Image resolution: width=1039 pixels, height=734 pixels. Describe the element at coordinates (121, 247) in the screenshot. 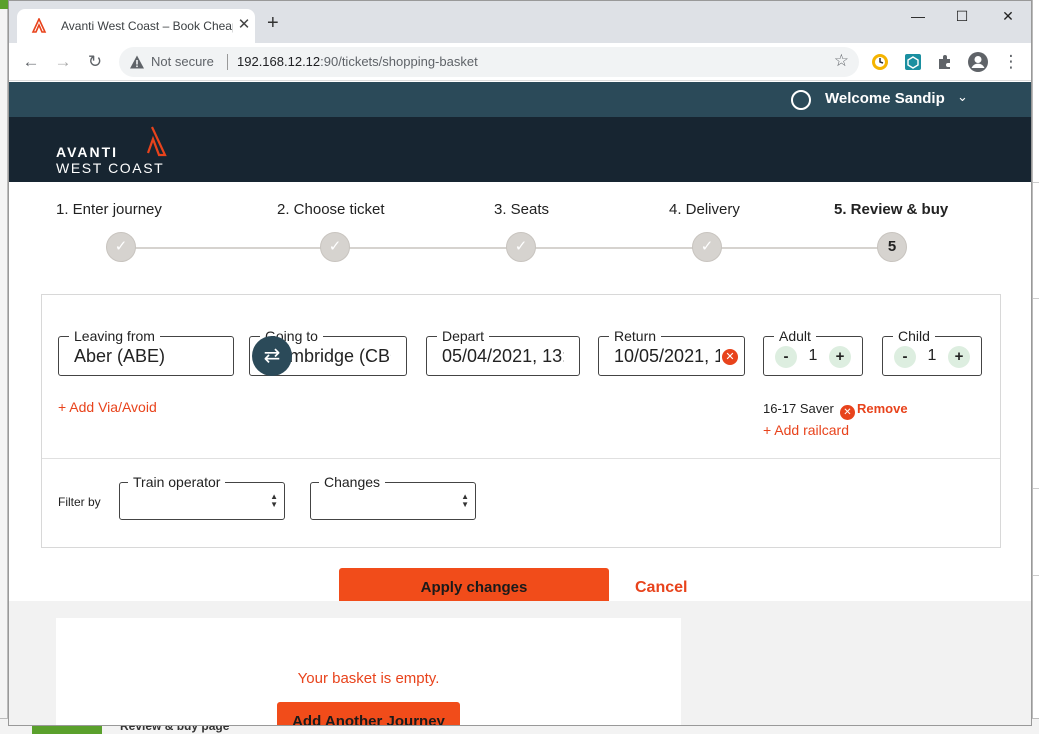

I see `step-1-check-icon: ✓` at that location.